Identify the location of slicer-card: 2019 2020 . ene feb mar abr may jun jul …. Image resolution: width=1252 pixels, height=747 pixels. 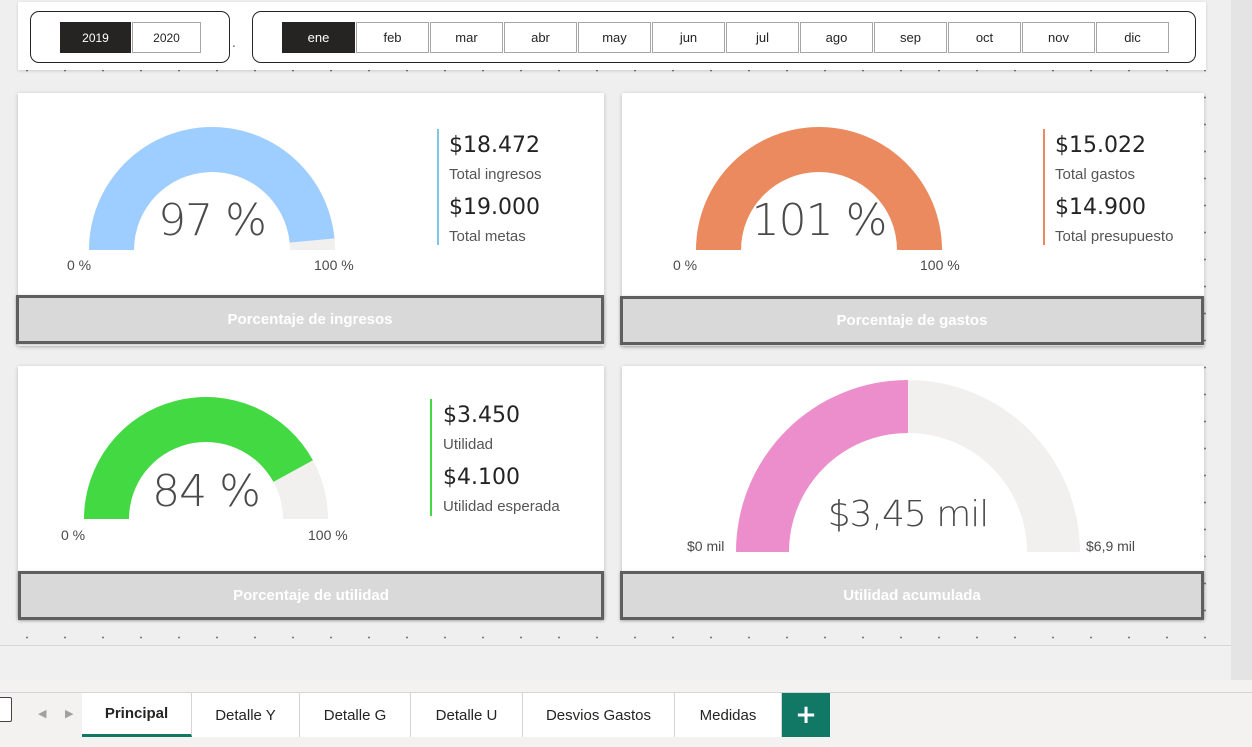
(612, 36).